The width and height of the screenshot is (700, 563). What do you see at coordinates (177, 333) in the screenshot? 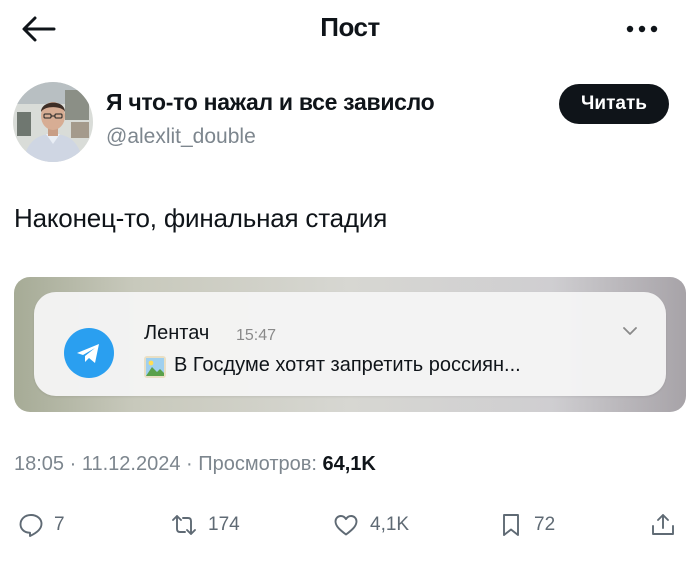
I see `notification-sender: Лентач` at bounding box center [177, 333].